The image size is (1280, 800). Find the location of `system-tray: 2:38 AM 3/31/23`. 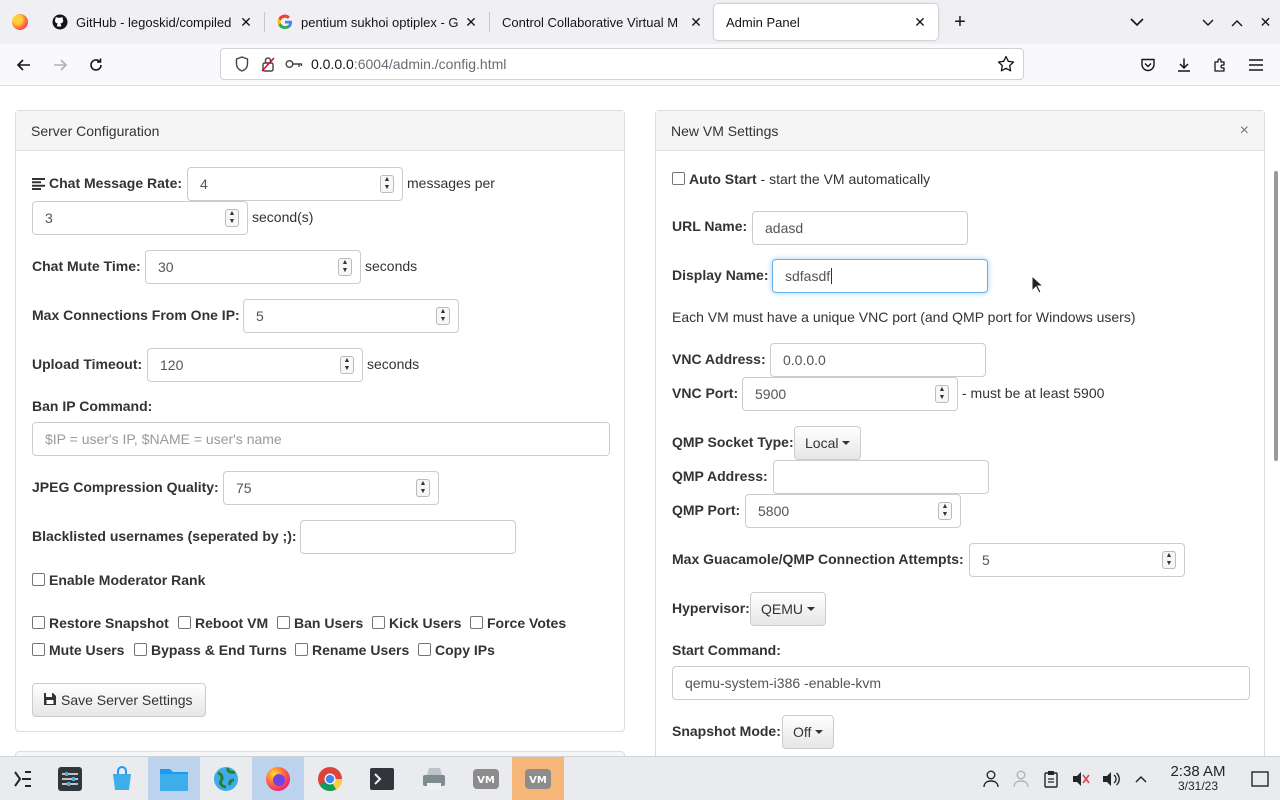

system-tray: 2:38 AM 3/31/23 is located at coordinates (1128, 778).